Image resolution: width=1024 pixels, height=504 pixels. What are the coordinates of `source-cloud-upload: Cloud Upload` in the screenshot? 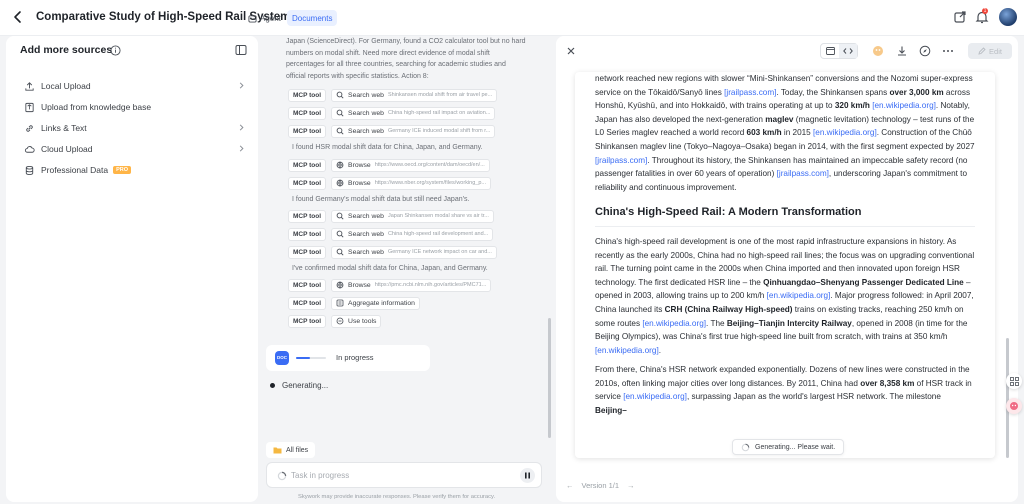 It's located at (135, 149).